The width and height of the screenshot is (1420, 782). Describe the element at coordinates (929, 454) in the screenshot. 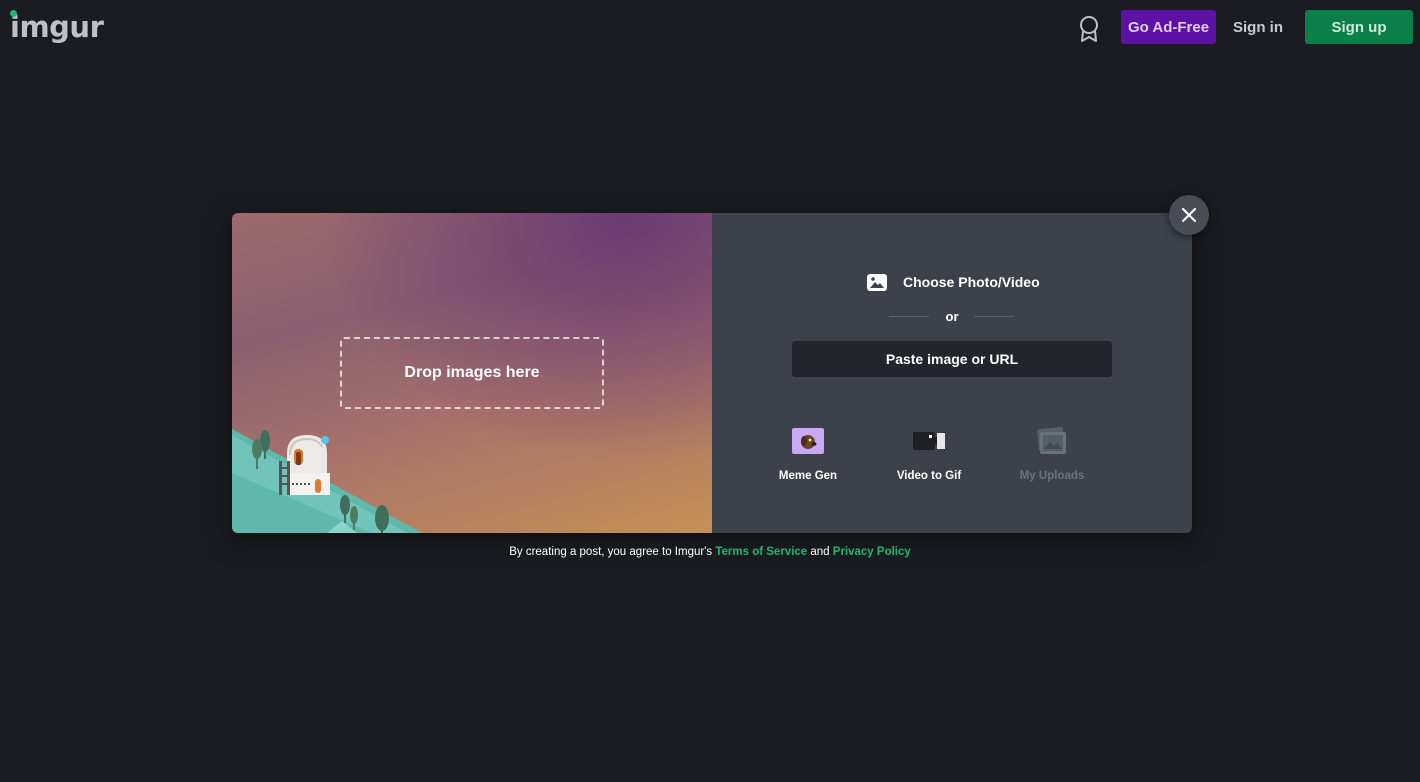

I see `video-to-gif-button: Video to Gif` at that location.